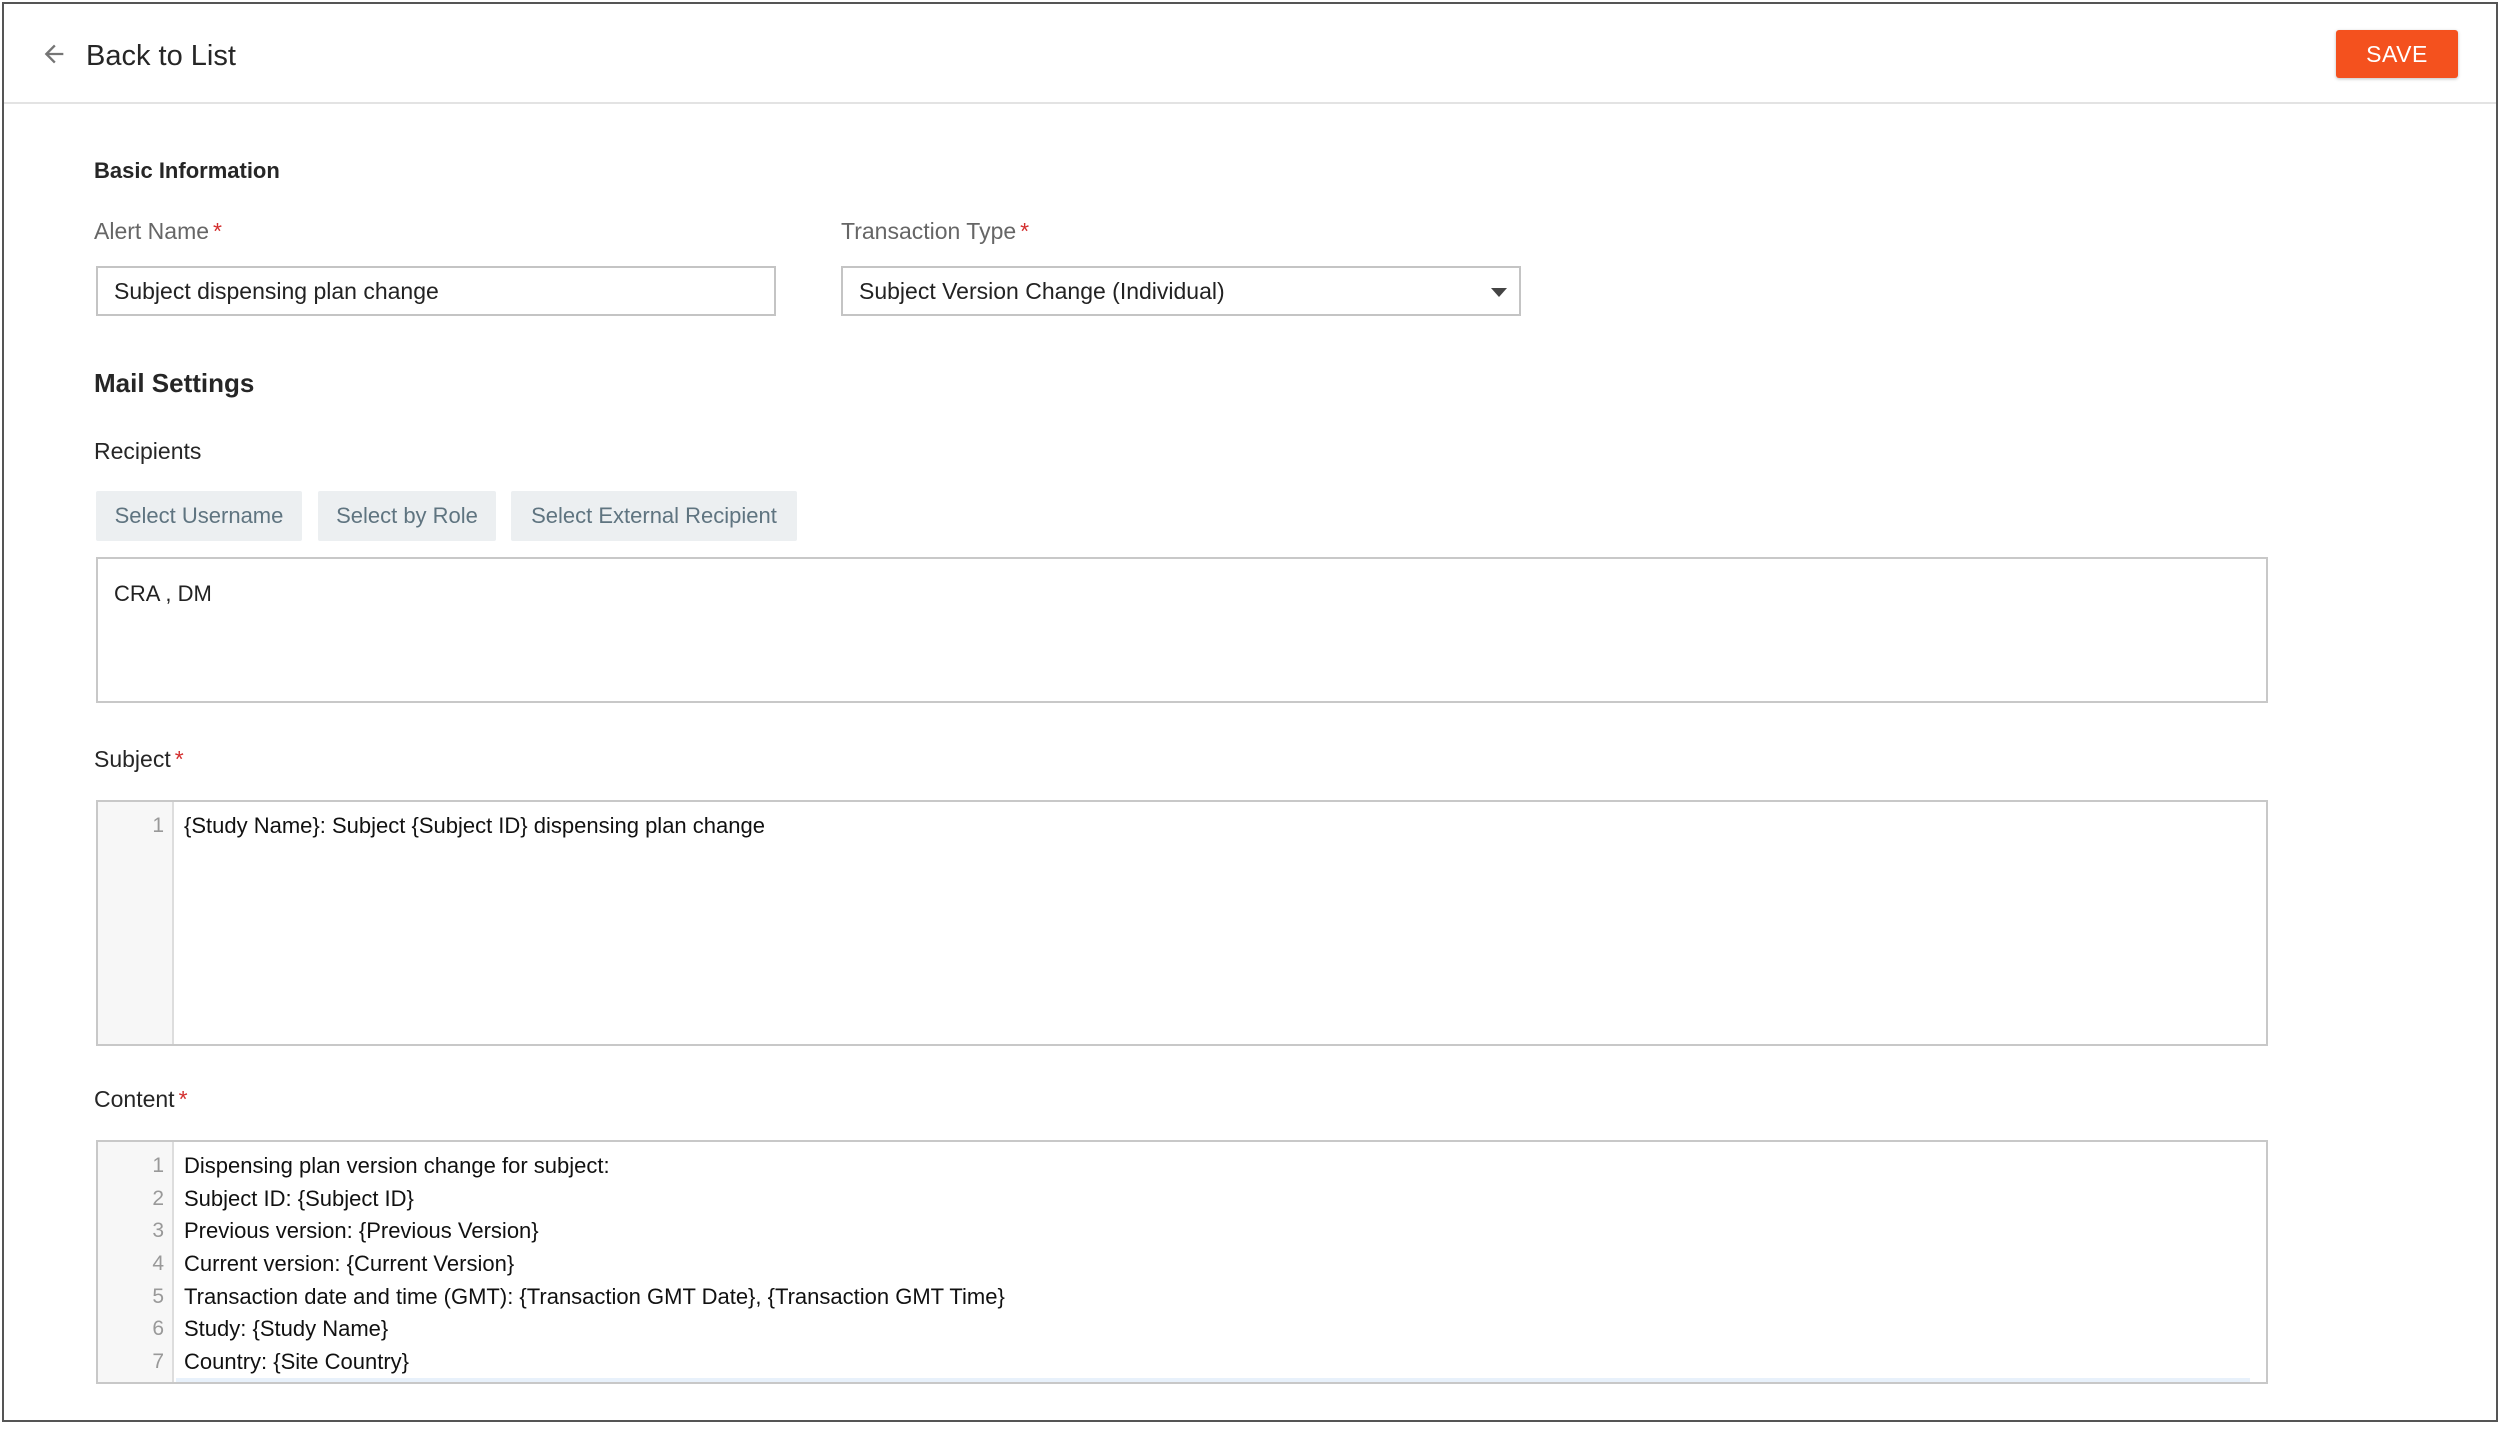 This screenshot has height=1429, width=2500. I want to click on line-text: Previous version: {Previous Version}, so click(361, 1231).